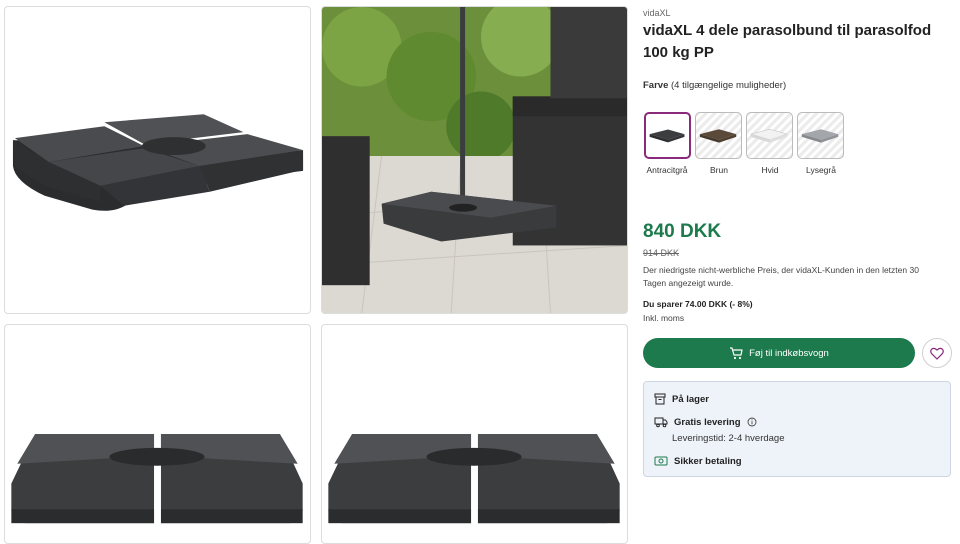 The height and width of the screenshot is (544, 960). What do you see at coordinates (660, 399) in the screenshot?
I see `box-icon` at bounding box center [660, 399].